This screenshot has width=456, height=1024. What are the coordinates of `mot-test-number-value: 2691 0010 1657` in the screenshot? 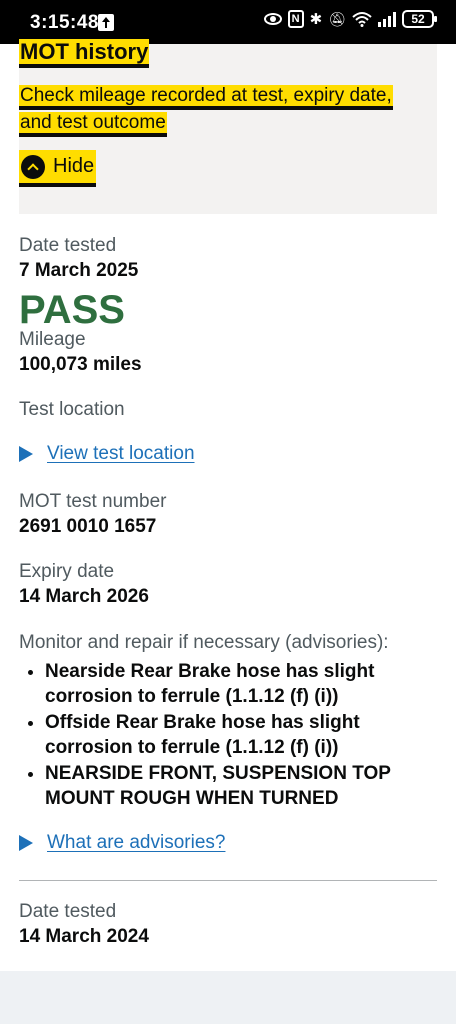 It's located at (88, 526).